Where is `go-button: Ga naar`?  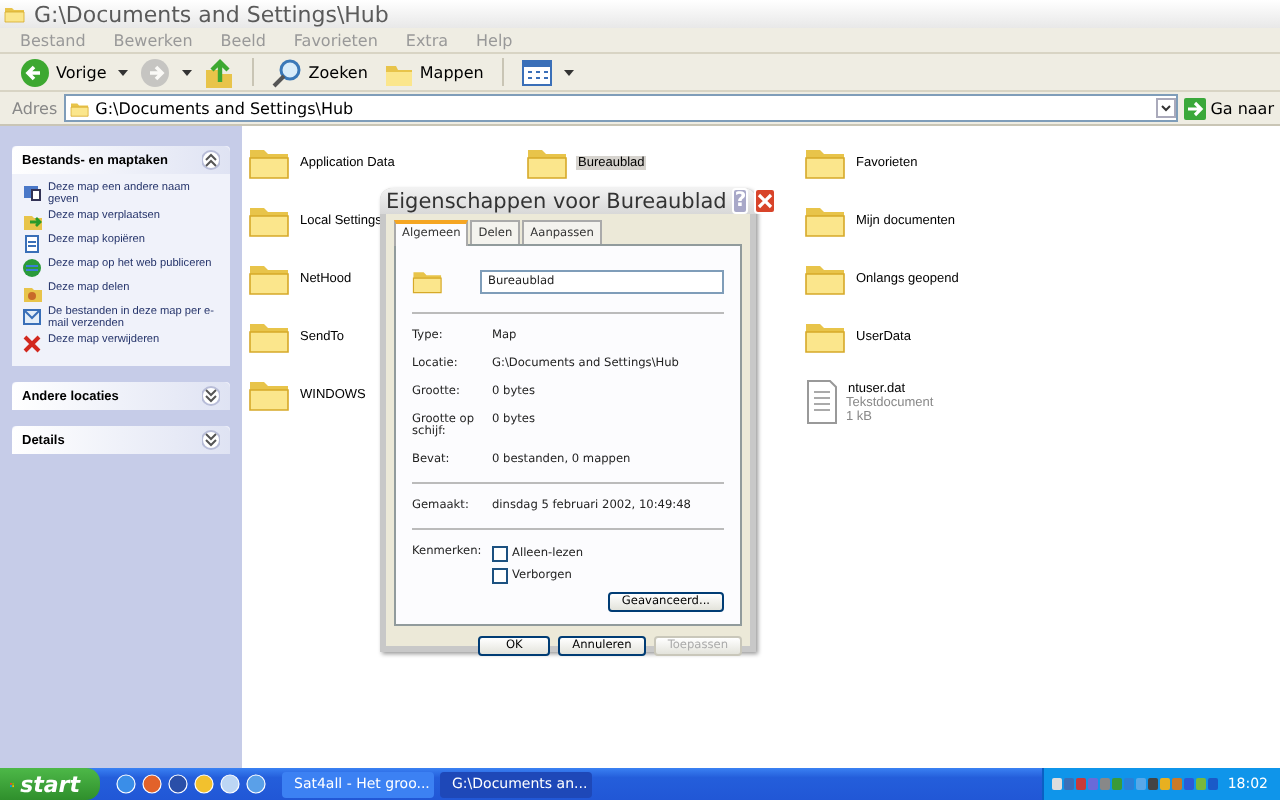 go-button: Ga naar is located at coordinates (1229, 108).